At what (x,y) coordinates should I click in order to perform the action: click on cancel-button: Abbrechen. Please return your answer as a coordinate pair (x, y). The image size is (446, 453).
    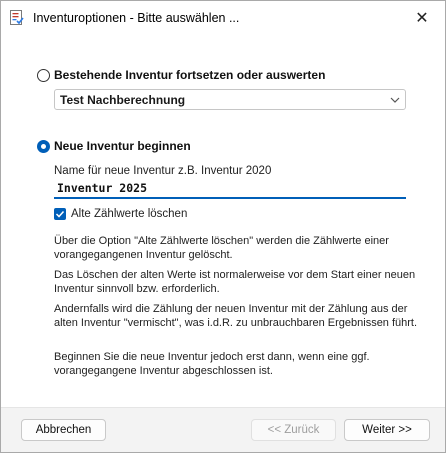
    Looking at the image, I should click on (63, 430).